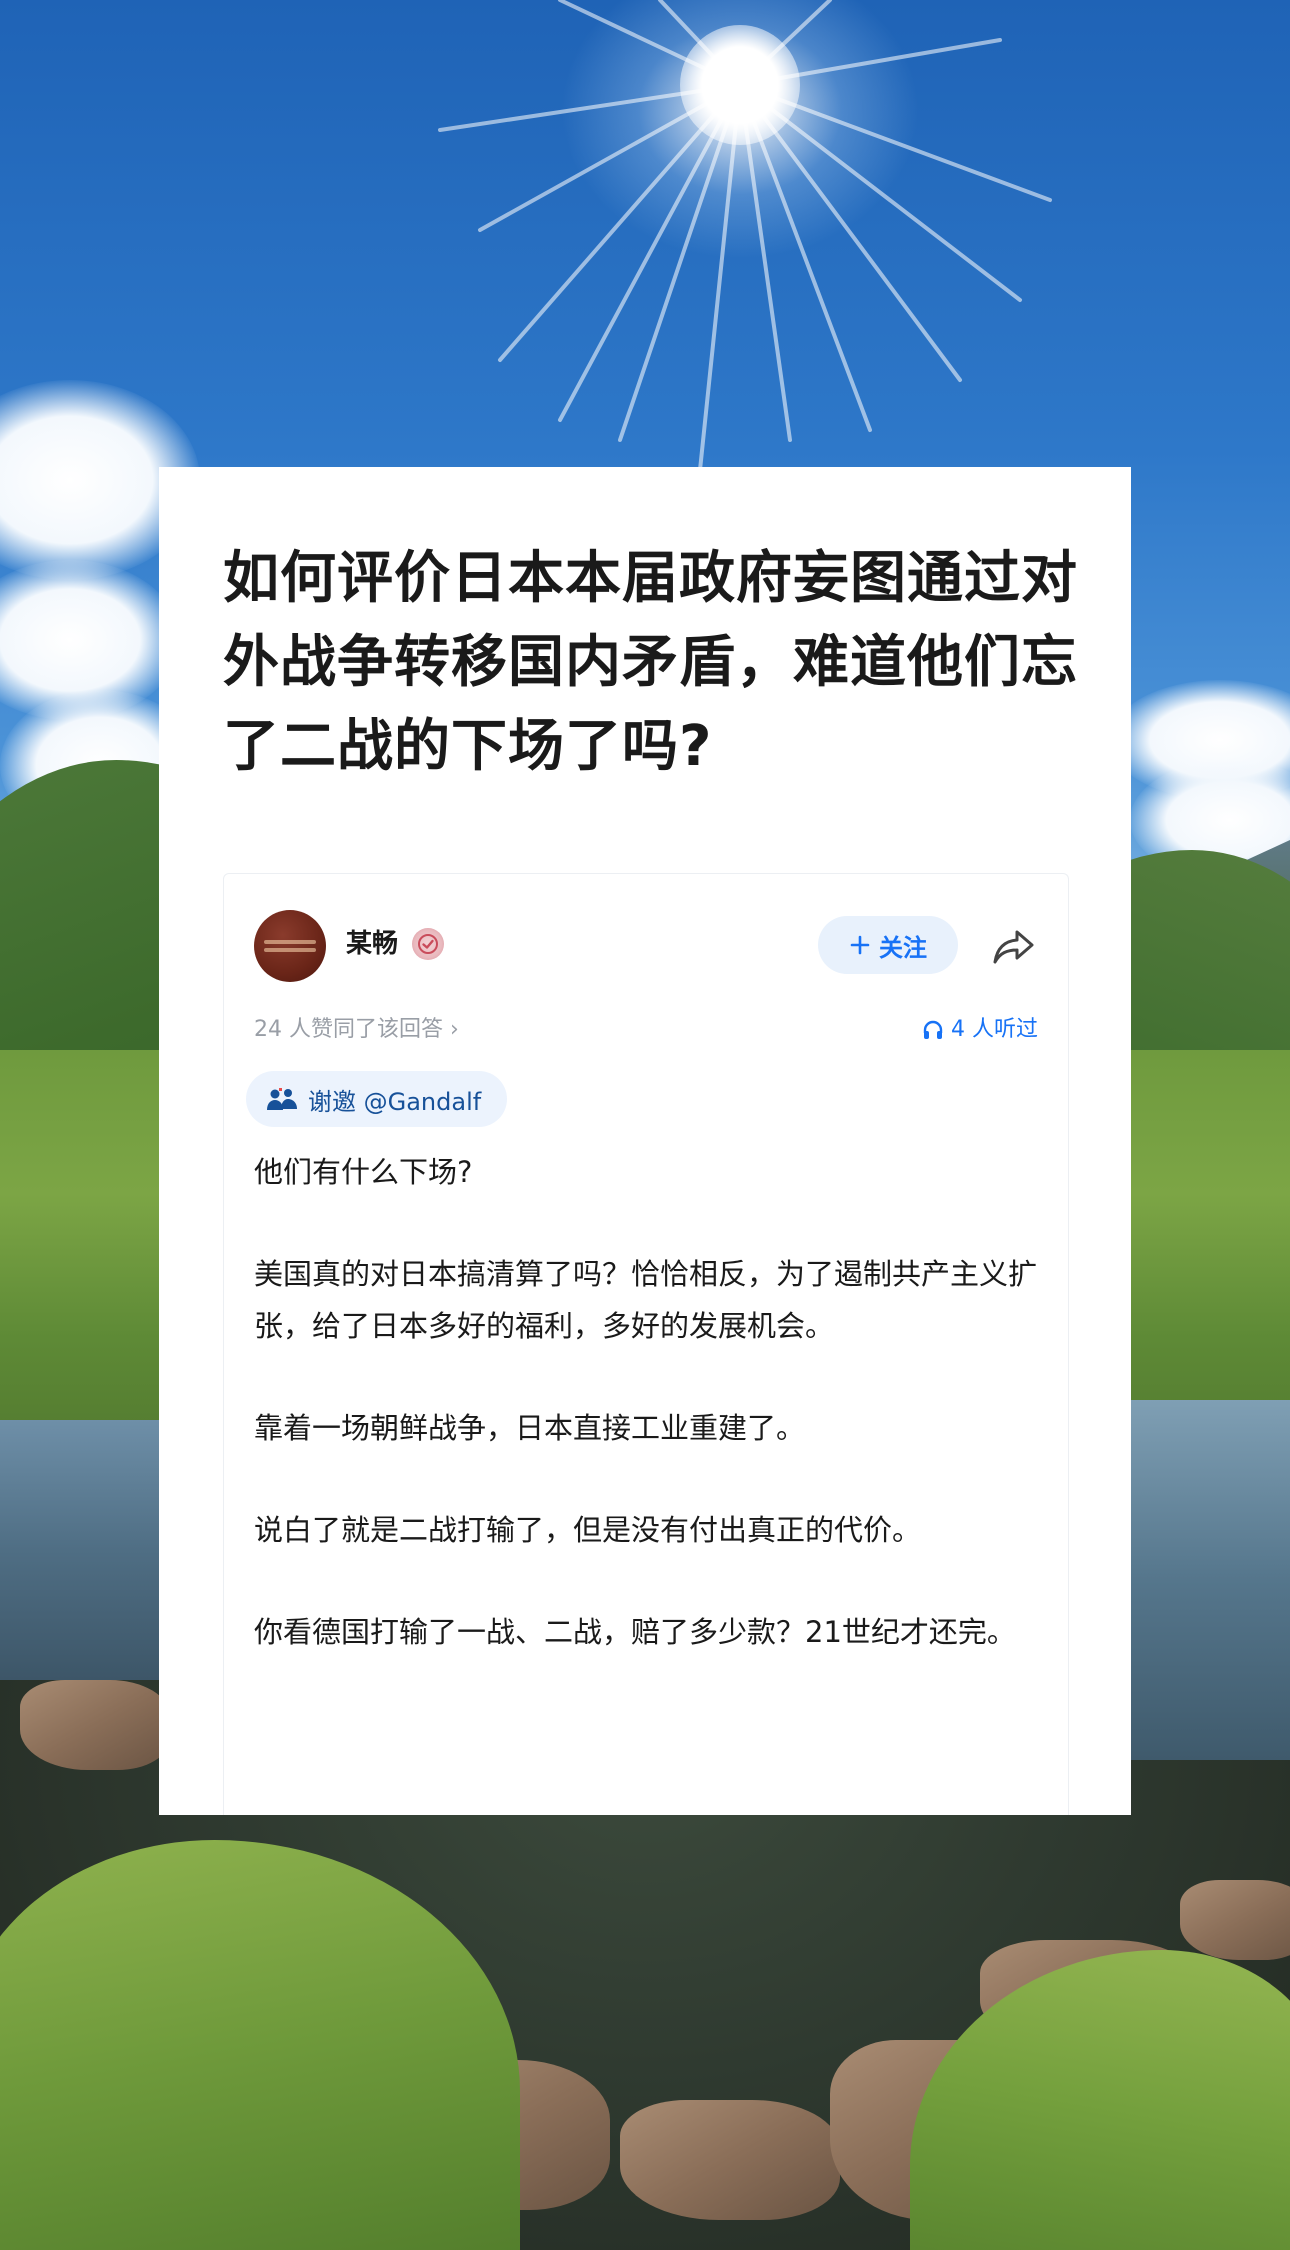 The height and width of the screenshot is (2250, 1290). I want to click on invite-tag: 谢邀 @Gandalf, so click(377, 1099).